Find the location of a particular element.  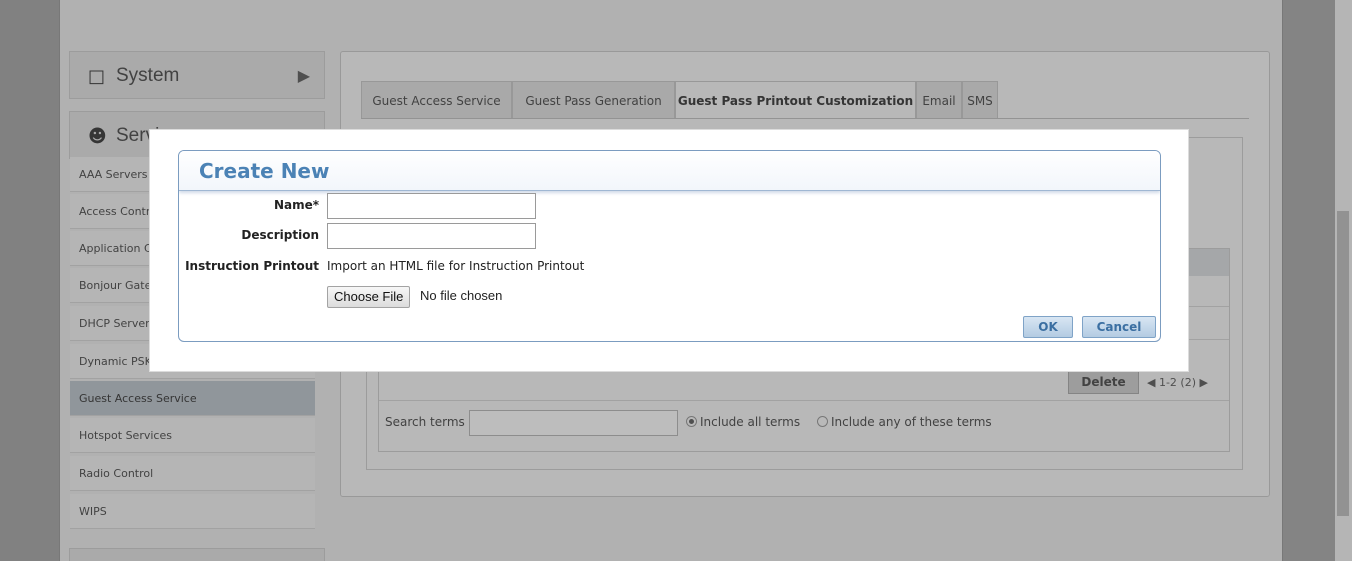

name-label: Name* is located at coordinates (296, 205).